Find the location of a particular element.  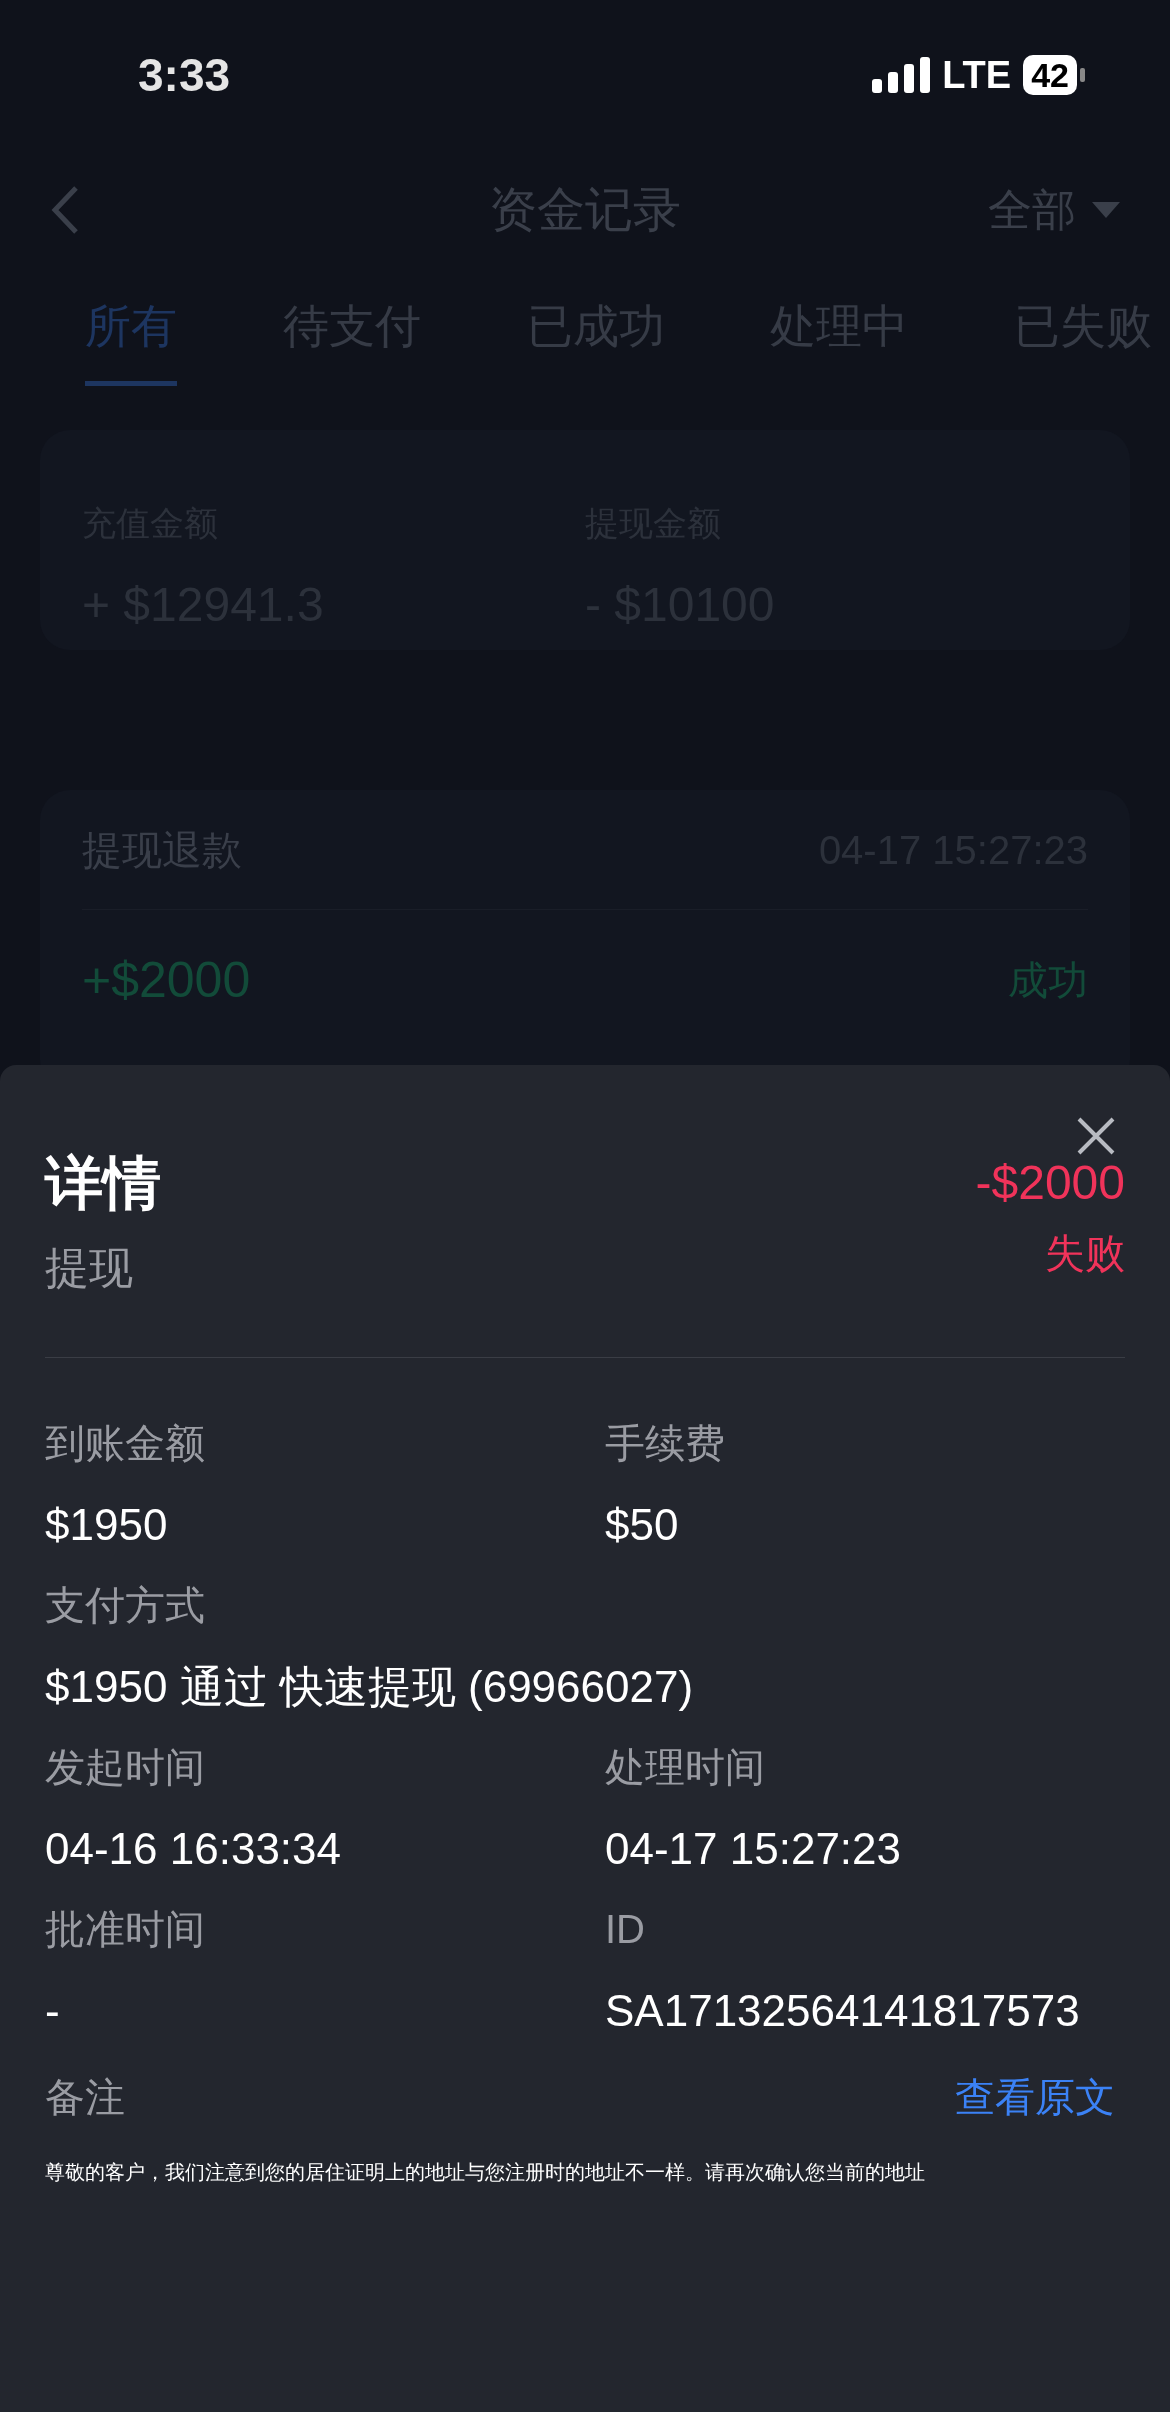

field-label: 到账金额 is located at coordinates (125, 1443).